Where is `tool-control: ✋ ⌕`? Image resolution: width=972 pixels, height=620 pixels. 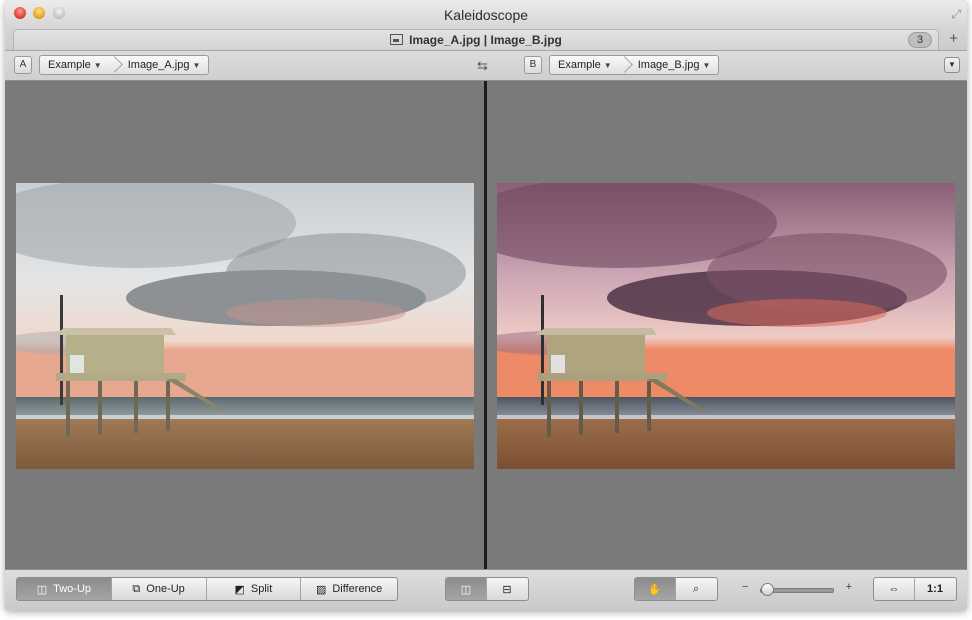
tool-control: ✋ ⌕ is located at coordinates (676, 589).